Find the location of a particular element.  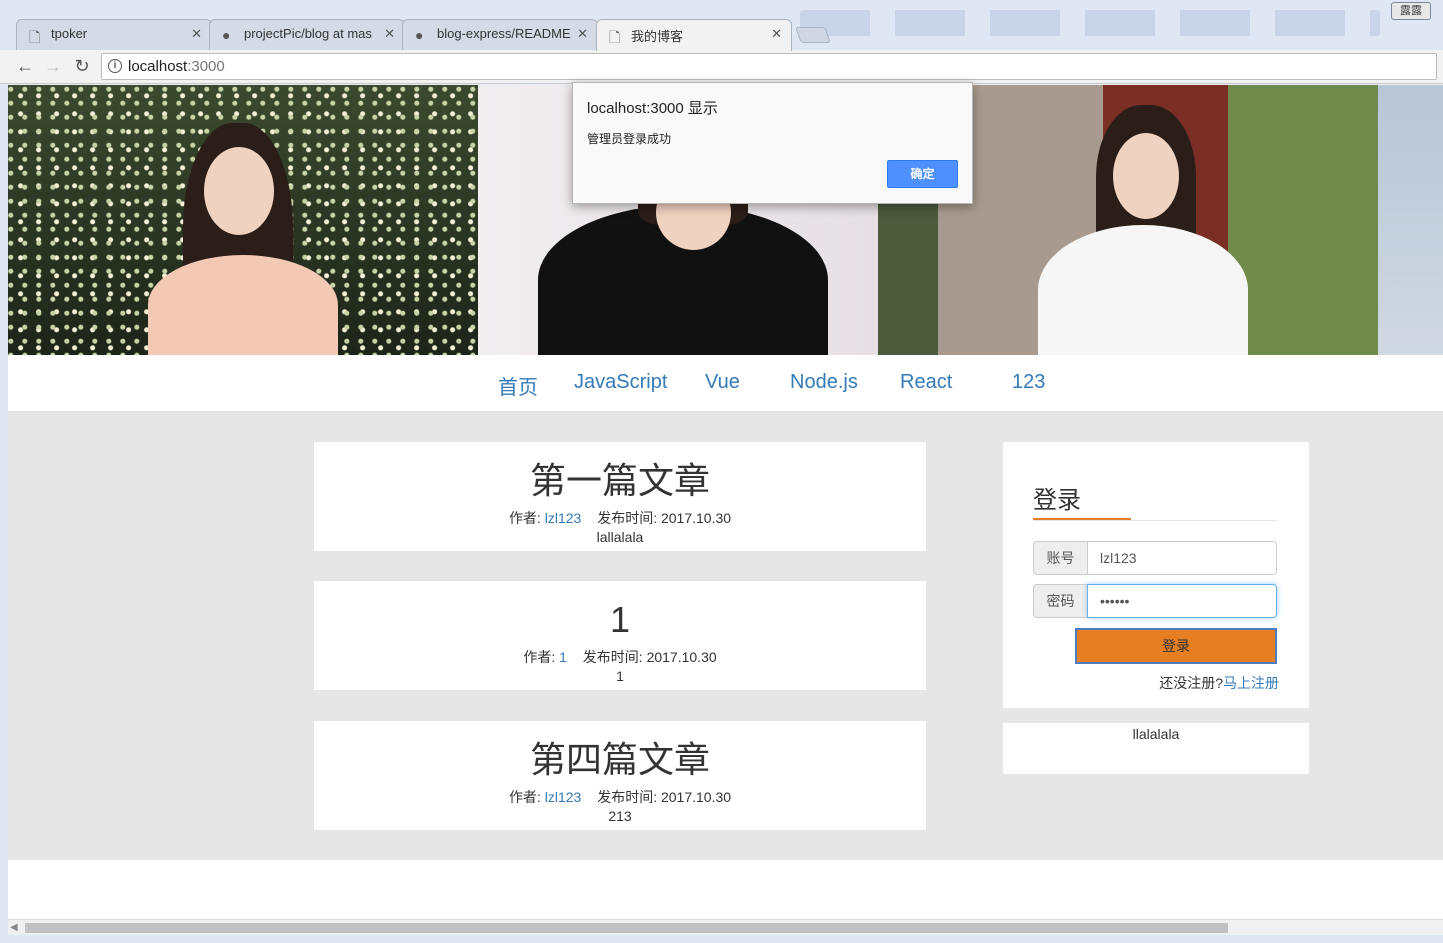

dialog-title: localhost:3000 显示 is located at coordinates (652, 108).